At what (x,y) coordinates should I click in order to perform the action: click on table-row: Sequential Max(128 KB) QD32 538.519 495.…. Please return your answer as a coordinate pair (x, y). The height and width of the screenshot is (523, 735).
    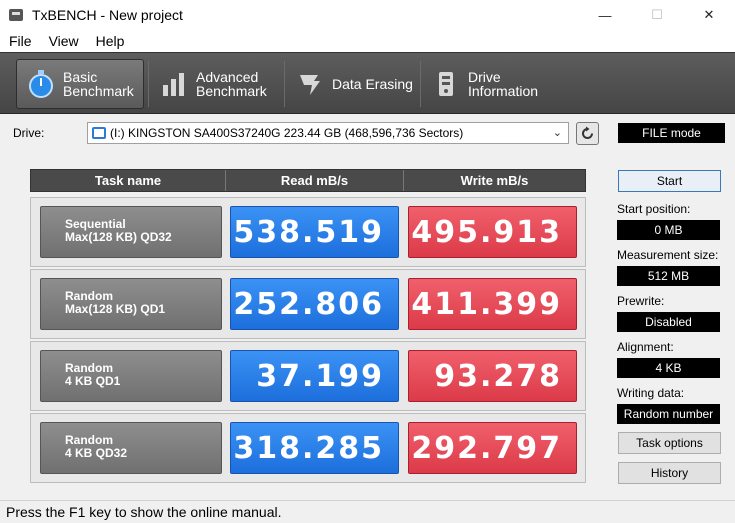
    Looking at the image, I should click on (308, 232).